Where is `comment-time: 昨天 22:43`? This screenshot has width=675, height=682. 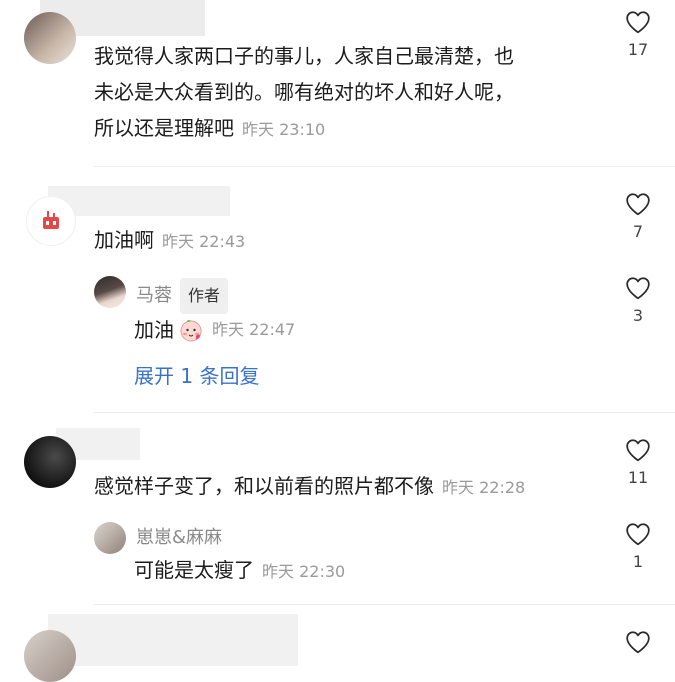 comment-time: 昨天 22:43 is located at coordinates (204, 241).